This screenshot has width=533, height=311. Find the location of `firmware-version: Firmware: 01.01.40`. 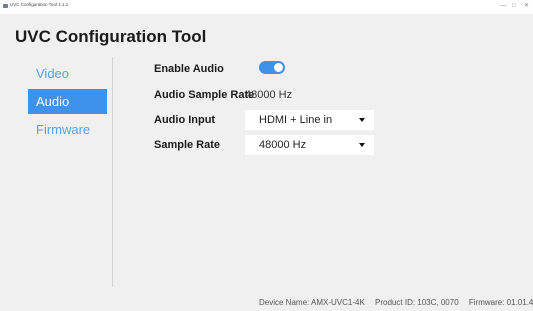

firmware-version: Firmware: 01.01.40 is located at coordinates (500, 302).